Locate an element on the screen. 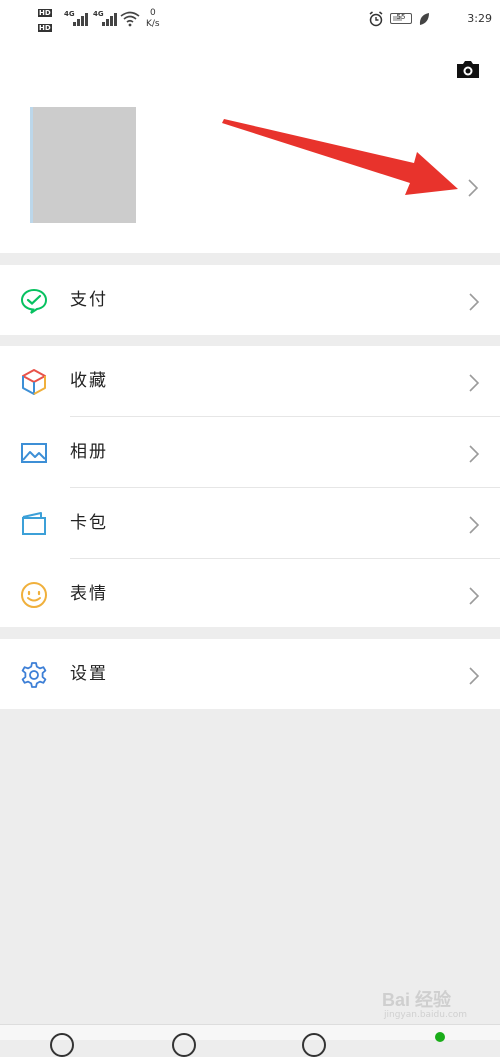  menu-item-pay: 支付 is located at coordinates (250, 300).